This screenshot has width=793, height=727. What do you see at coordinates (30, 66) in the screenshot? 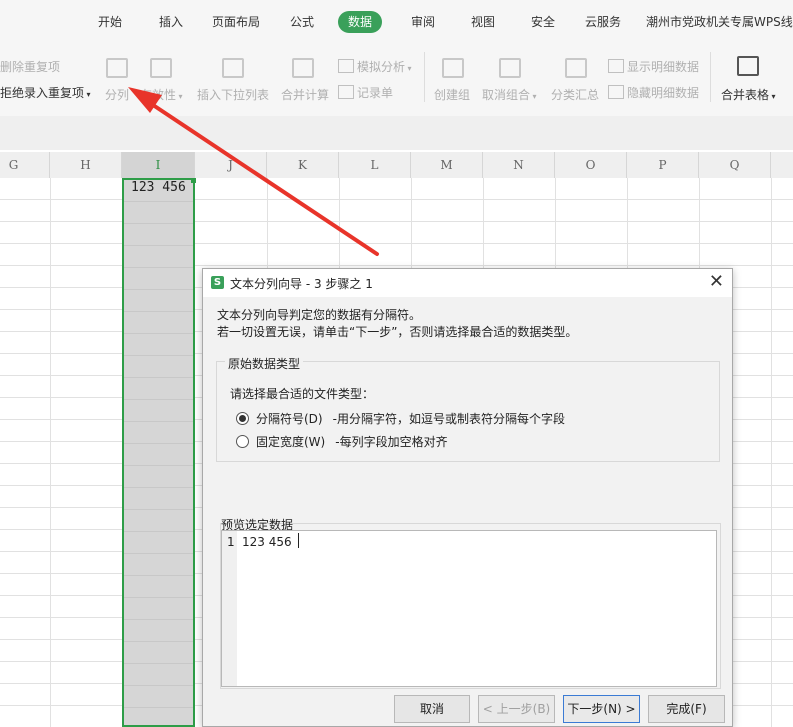
I see `remove-duplicates-button: 删除重复项` at bounding box center [30, 66].